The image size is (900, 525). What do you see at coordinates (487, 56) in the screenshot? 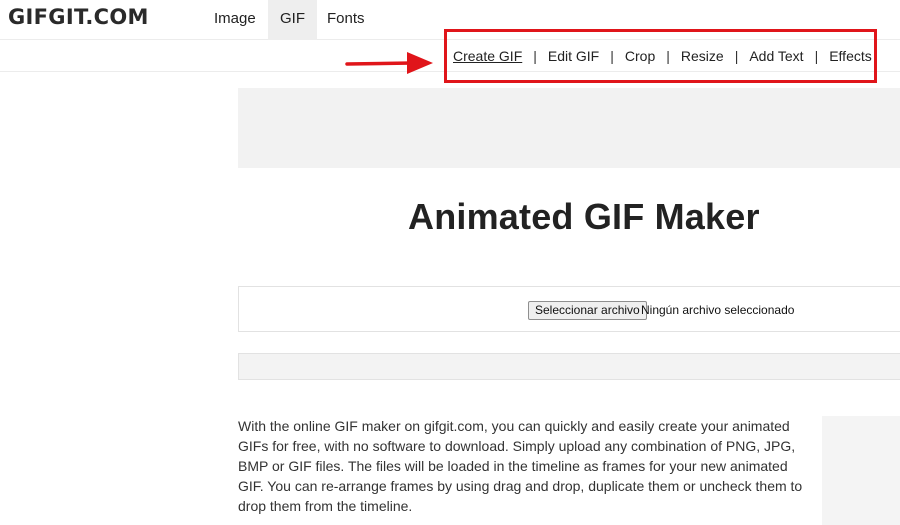
I see `subnav-create-gif: Create GIF` at bounding box center [487, 56].